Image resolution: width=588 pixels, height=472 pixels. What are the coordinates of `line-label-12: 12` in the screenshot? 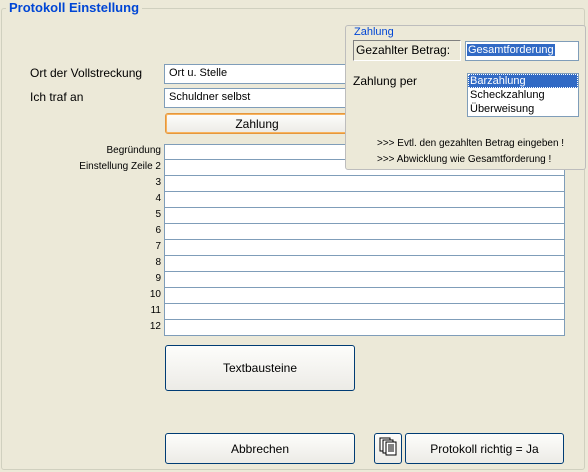 It's located at (155, 326).